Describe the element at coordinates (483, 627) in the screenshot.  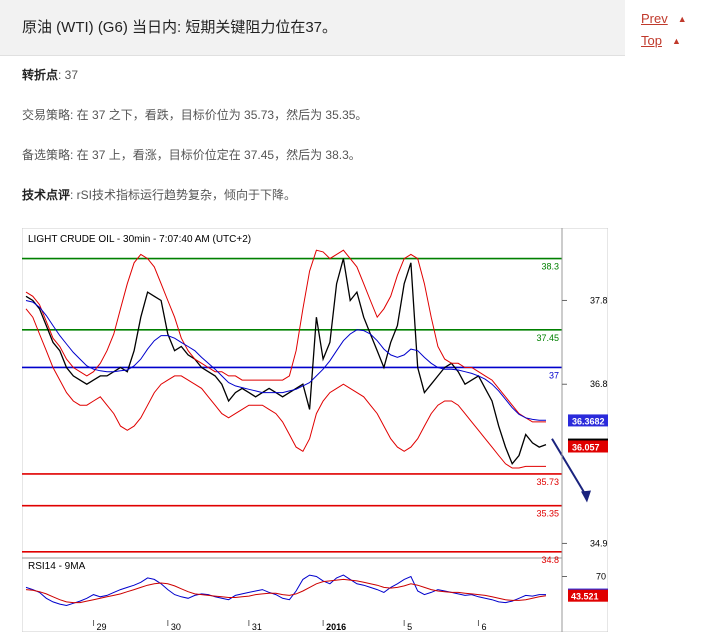
I see `x-tick-label: 6` at that location.